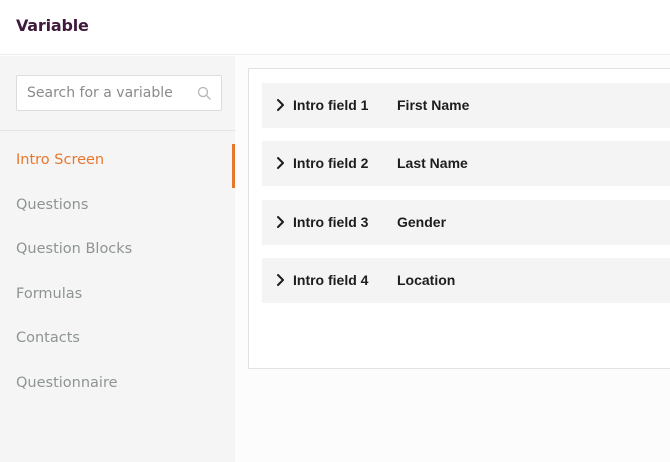 The image size is (670, 462). What do you see at coordinates (331, 163) in the screenshot?
I see `variable-field-name: Intro field 2` at bounding box center [331, 163].